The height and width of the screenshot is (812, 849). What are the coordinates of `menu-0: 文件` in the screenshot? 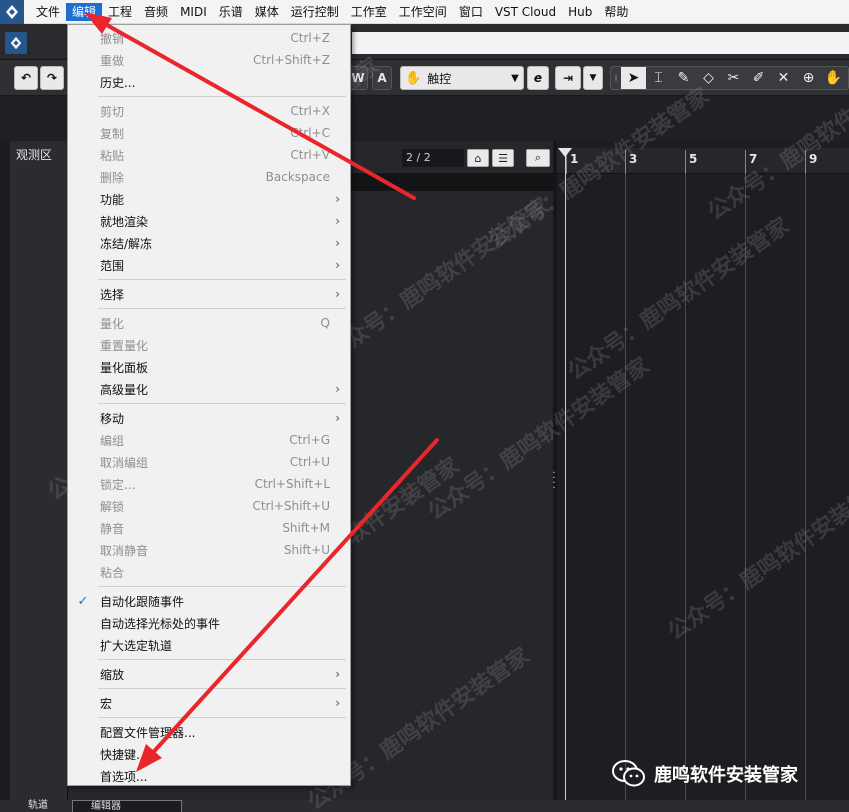 It's located at (48, 12).